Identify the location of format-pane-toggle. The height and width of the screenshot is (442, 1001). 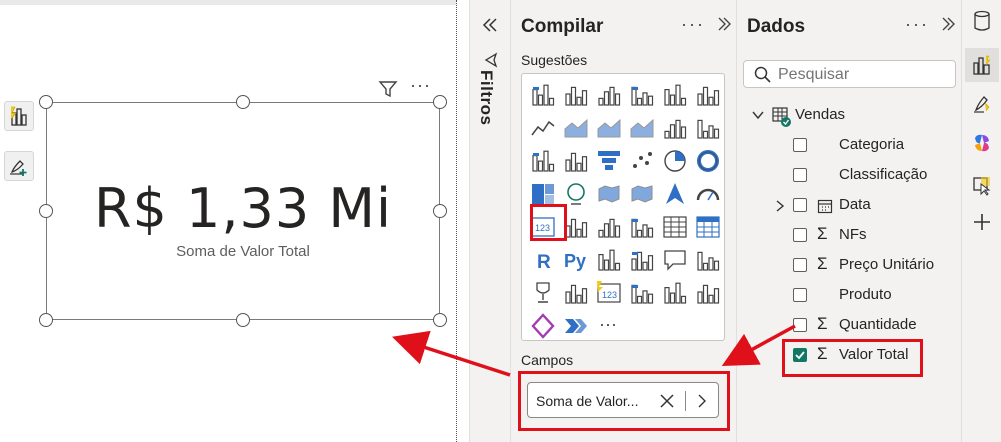
(982, 103).